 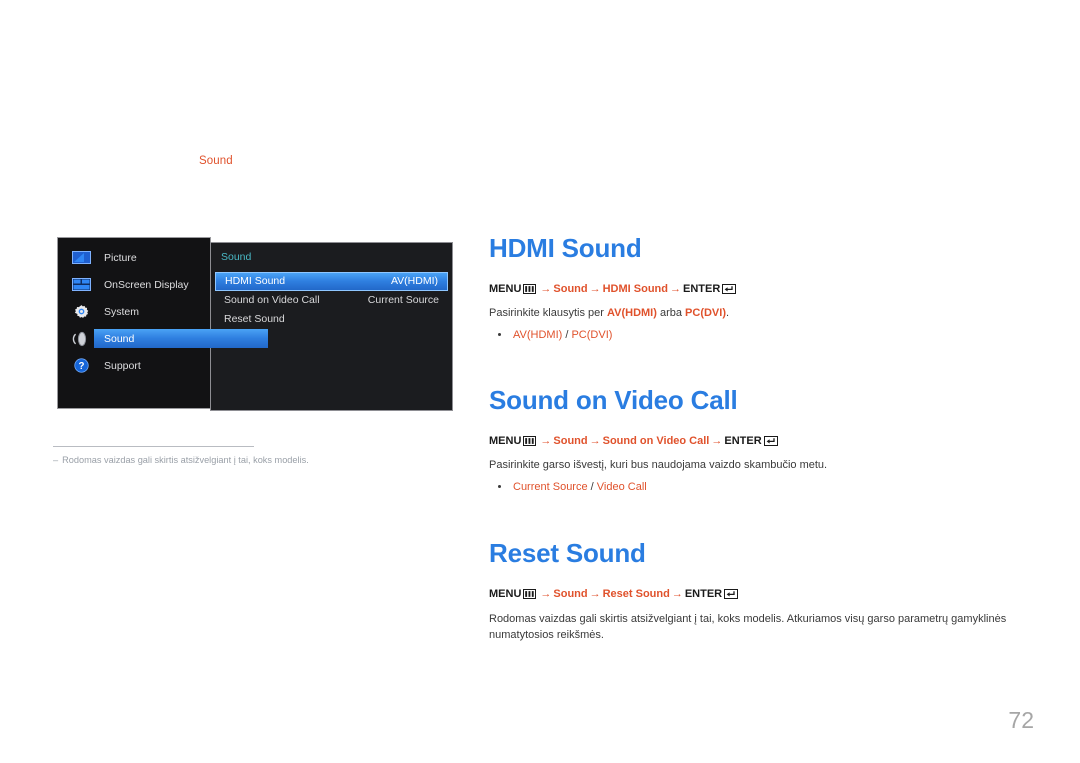 What do you see at coordinates (671, 313) in the screenshot?
I see `desc-text-mid: arba` at bounding box center [671, 313].